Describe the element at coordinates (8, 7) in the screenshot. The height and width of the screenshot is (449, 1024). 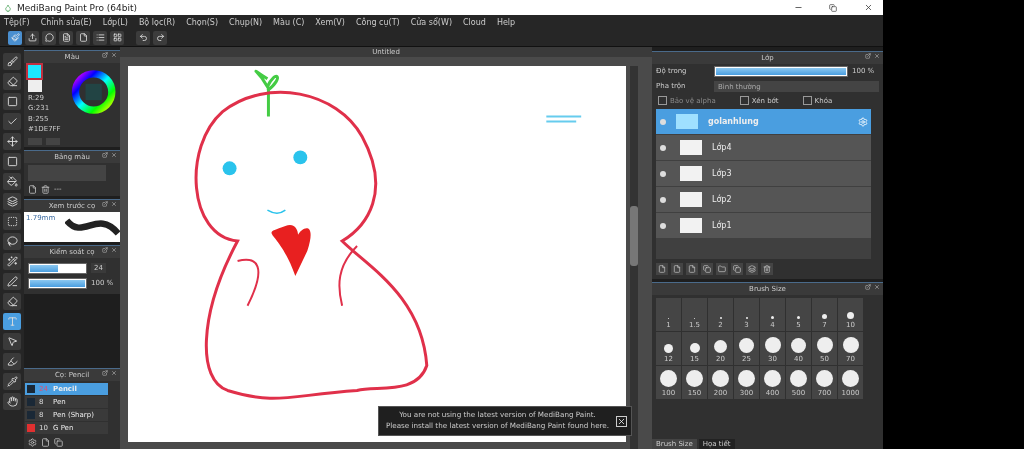
I see `app-logo-icon` at that location.